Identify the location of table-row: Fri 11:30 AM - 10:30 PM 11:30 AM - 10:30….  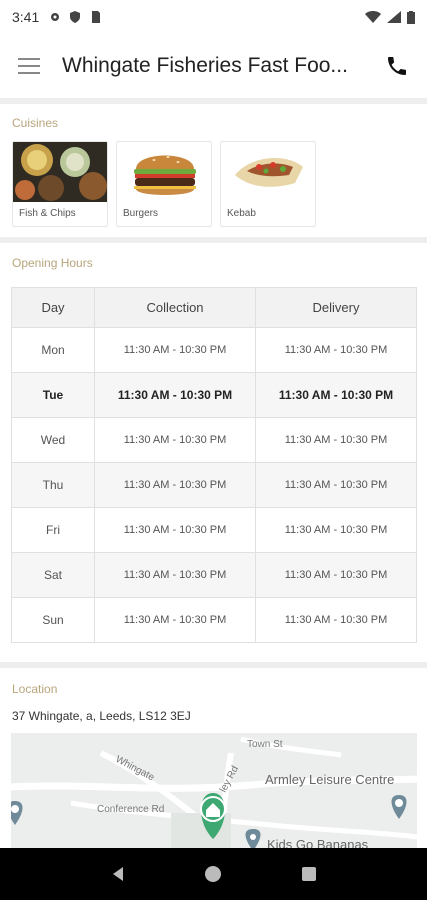
(214, 530).